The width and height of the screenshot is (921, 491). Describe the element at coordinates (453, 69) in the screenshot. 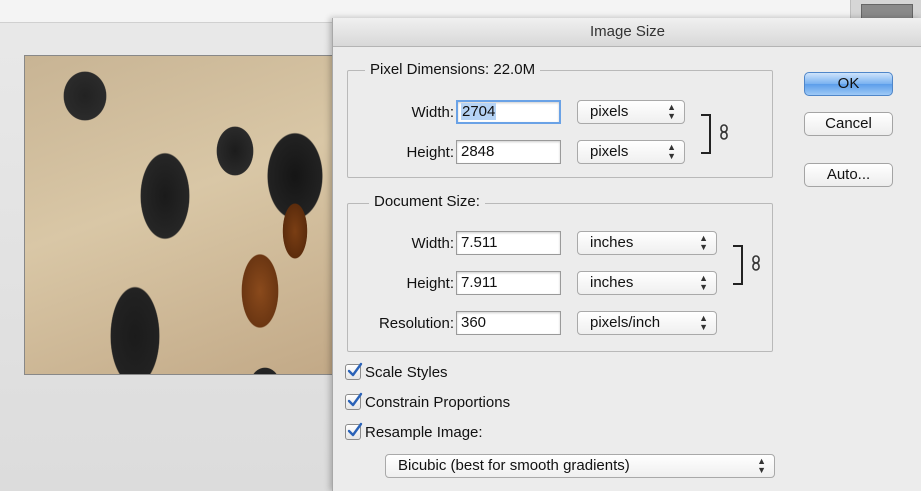

I see `pixel-dimensions-legend: Pixel Dimensions: 22.0M` at that location.